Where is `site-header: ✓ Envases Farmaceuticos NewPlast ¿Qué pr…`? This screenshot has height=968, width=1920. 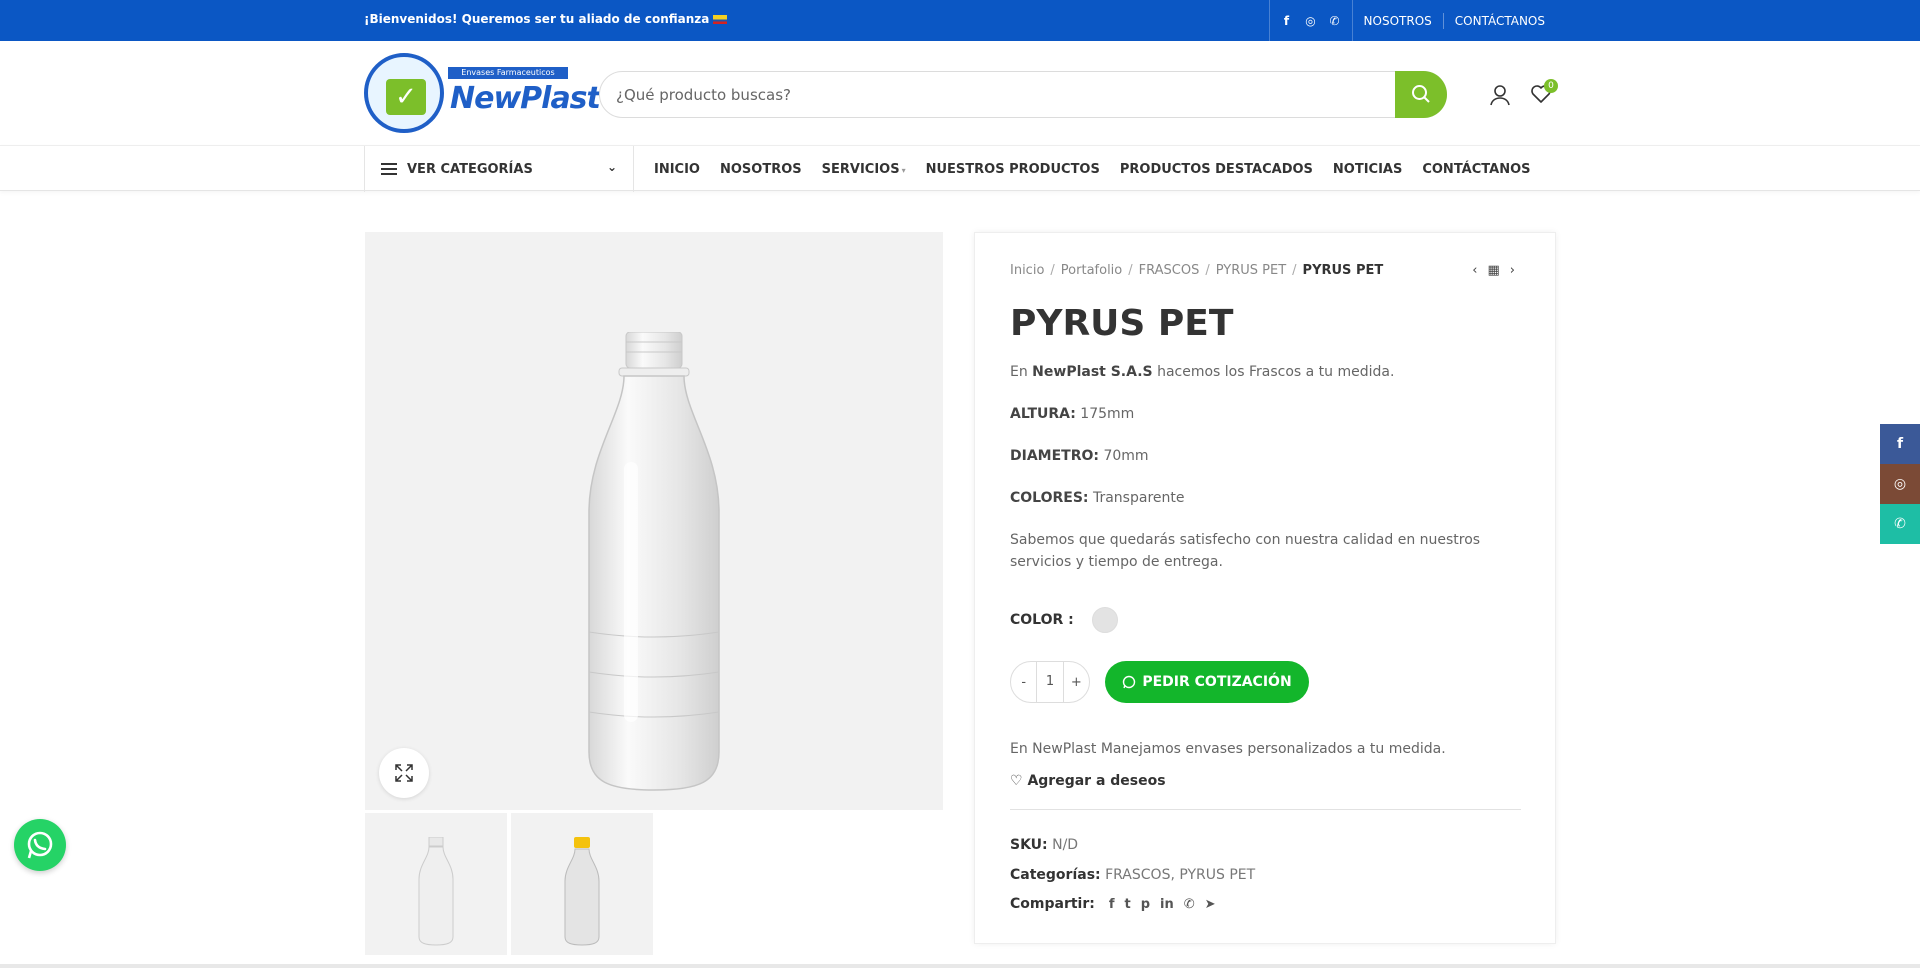
site-header: ✓ Envases Farmaceuticos NewPlast ¿Qué pr… is located at coordinates (960, 93).